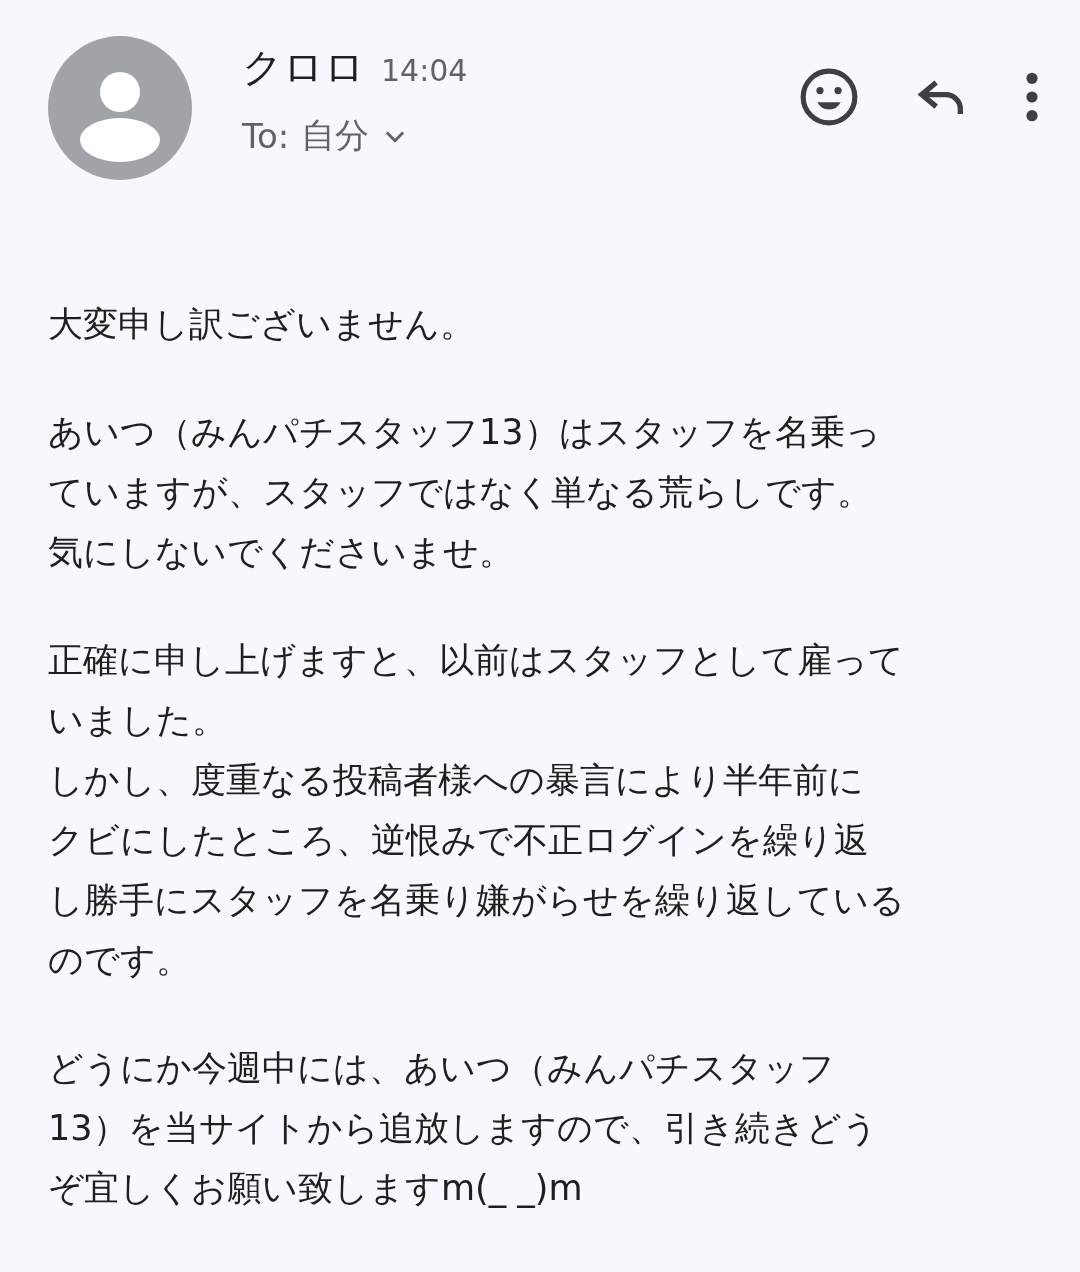 The width and height of the screenshot is (1080, 1272). What do you see at coordinates (303, 67) in the screenshot?
I see `sender-name: クロロ` at bounding box center [303, 67].